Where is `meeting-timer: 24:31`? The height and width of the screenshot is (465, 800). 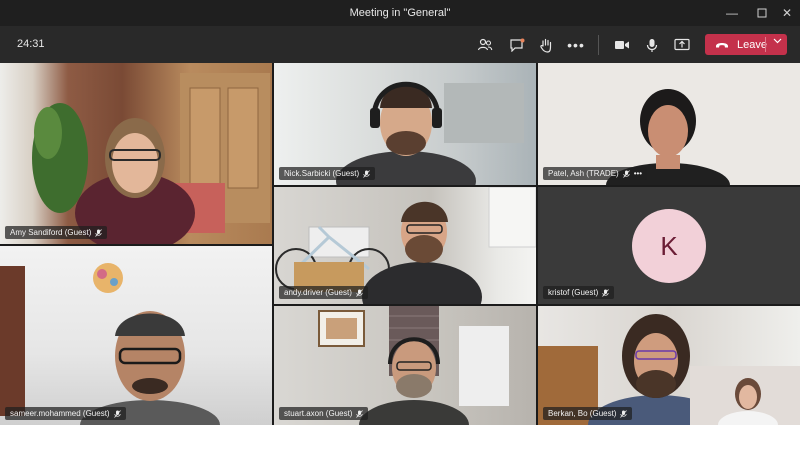
meeting-timer: 24:31 is located at coordinates (31, 44).